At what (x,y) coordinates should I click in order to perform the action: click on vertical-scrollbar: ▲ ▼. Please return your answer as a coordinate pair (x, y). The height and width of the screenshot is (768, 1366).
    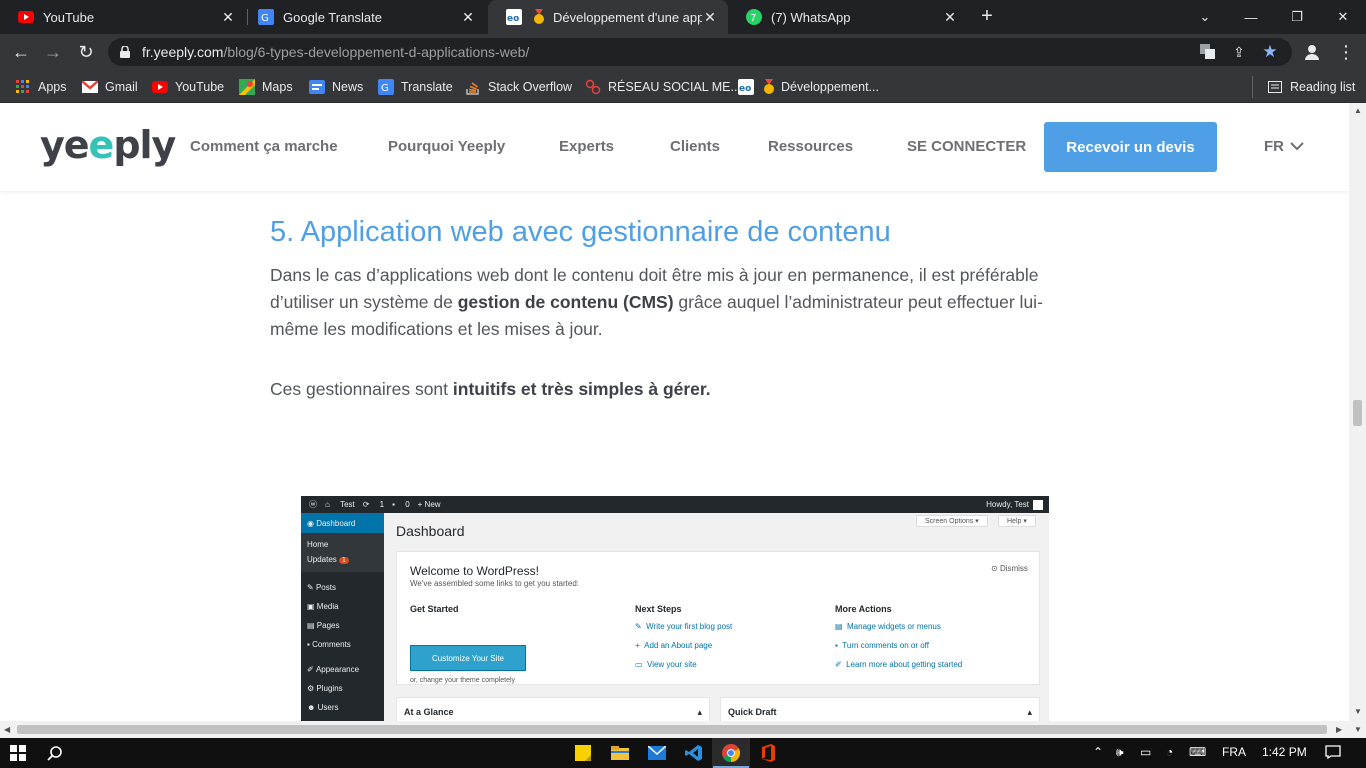
    Looking at the image, I should click on (1357, 412).